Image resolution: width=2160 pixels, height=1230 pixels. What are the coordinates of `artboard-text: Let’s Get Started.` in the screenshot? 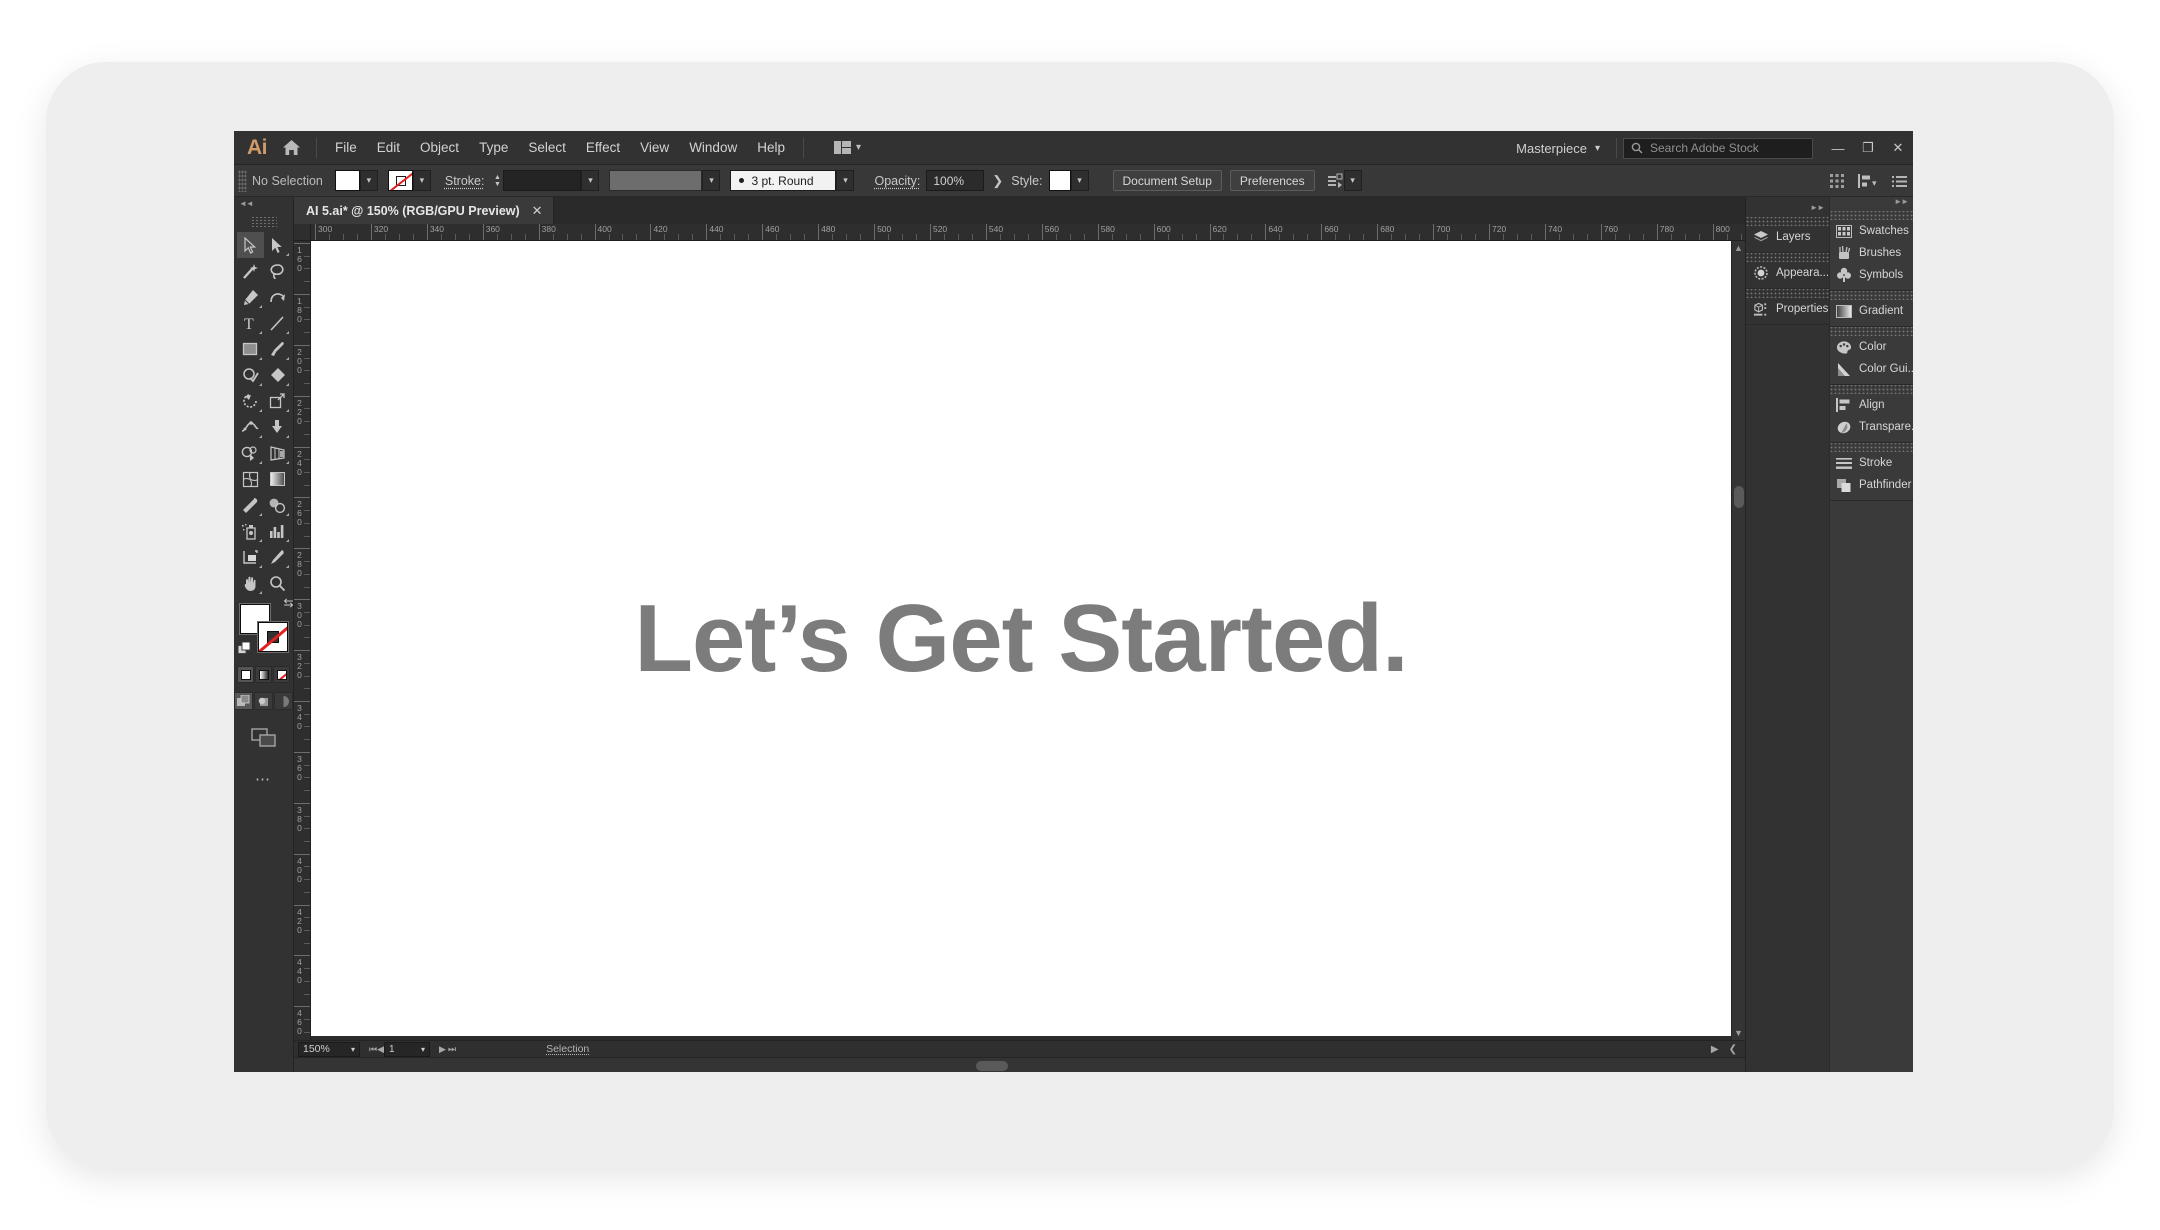 It's located at (1021, 639).